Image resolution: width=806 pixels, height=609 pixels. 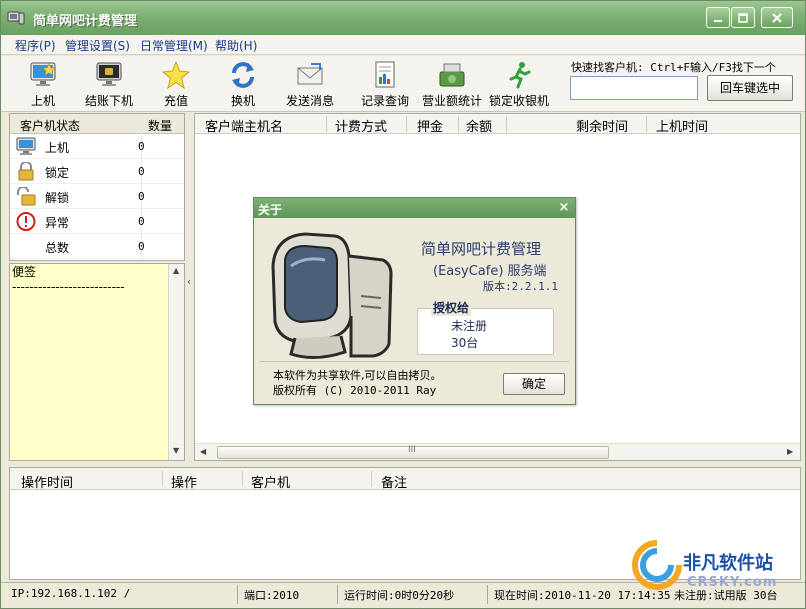 What do you see at coordinates (414, 208) in the screenshot?
I see `about-title-bar: 关于 ×` at bounding box center [414, 208].